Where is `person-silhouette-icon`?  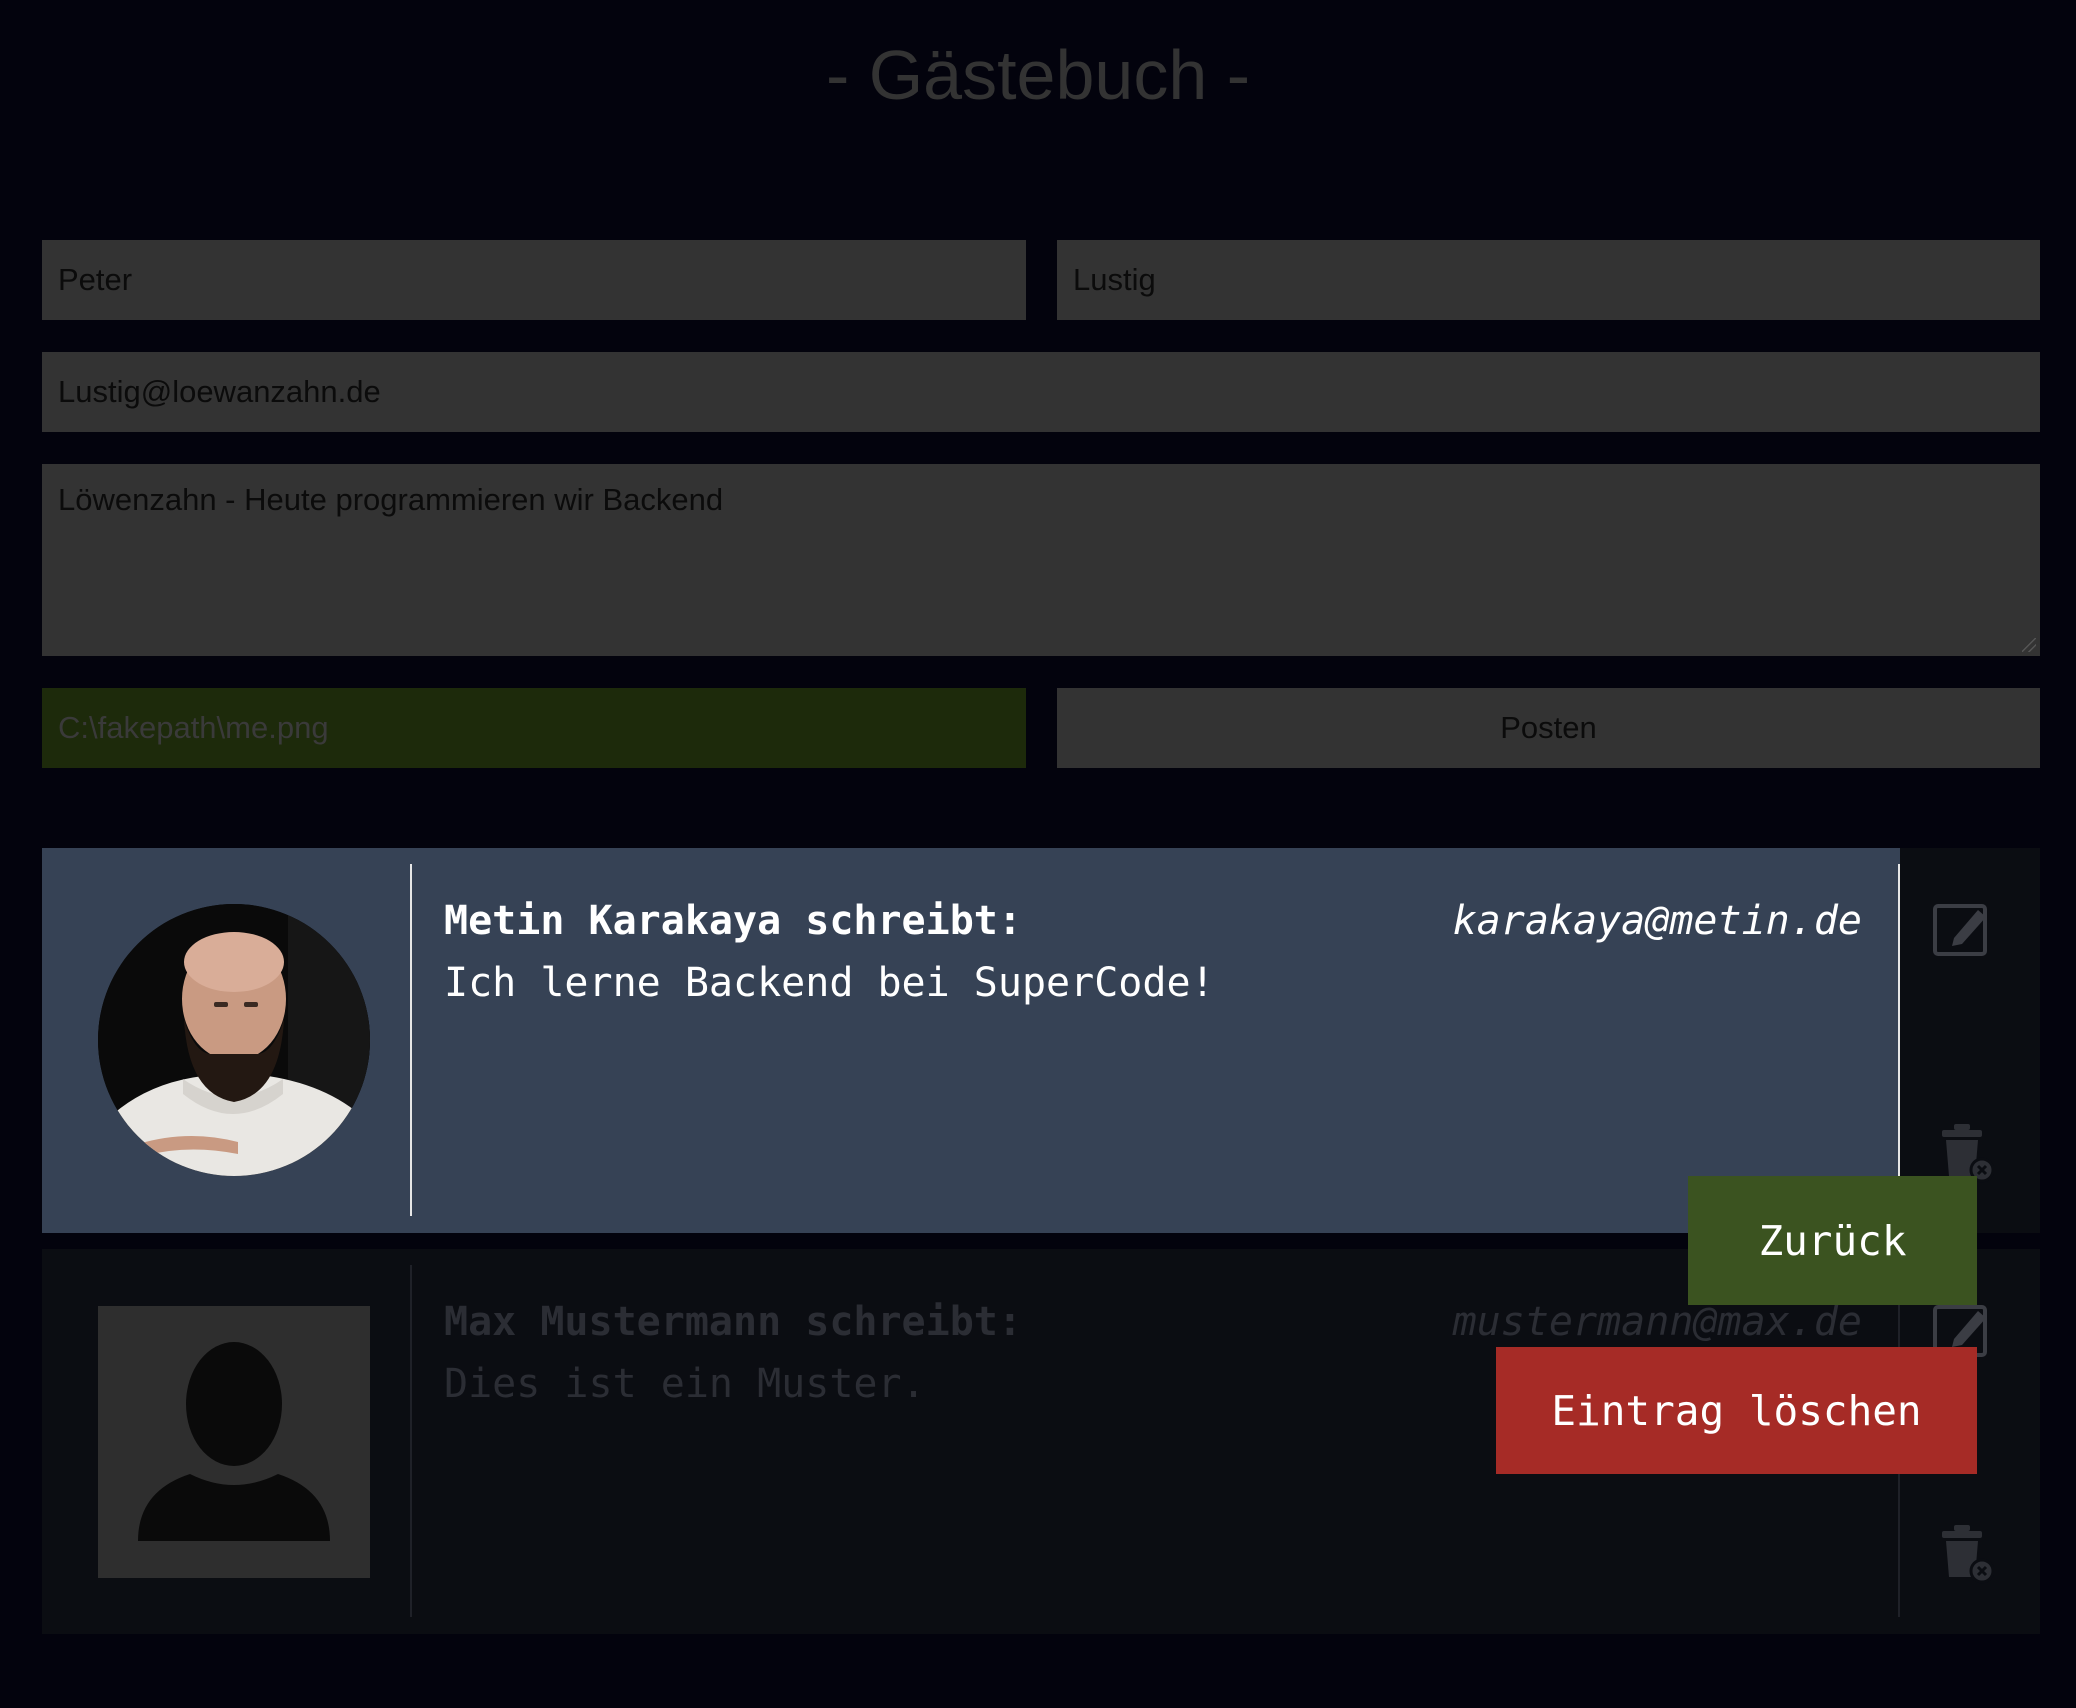
person-silhouette-icon is located at coordinates (234, 1442).